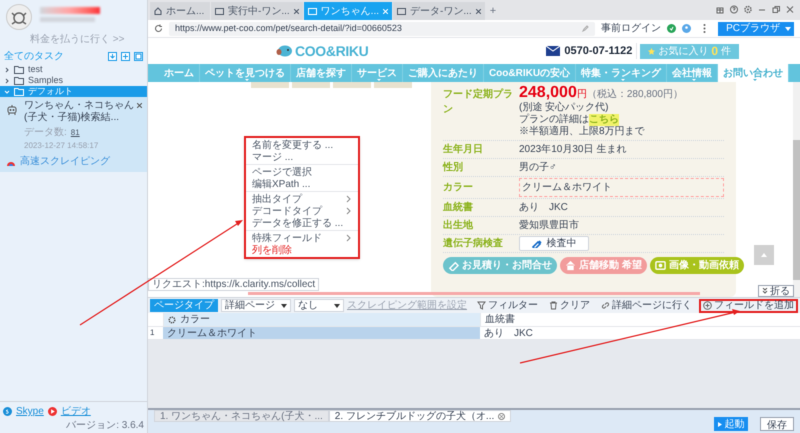  I want to click on new-tab-button: +, so click(493, 11).